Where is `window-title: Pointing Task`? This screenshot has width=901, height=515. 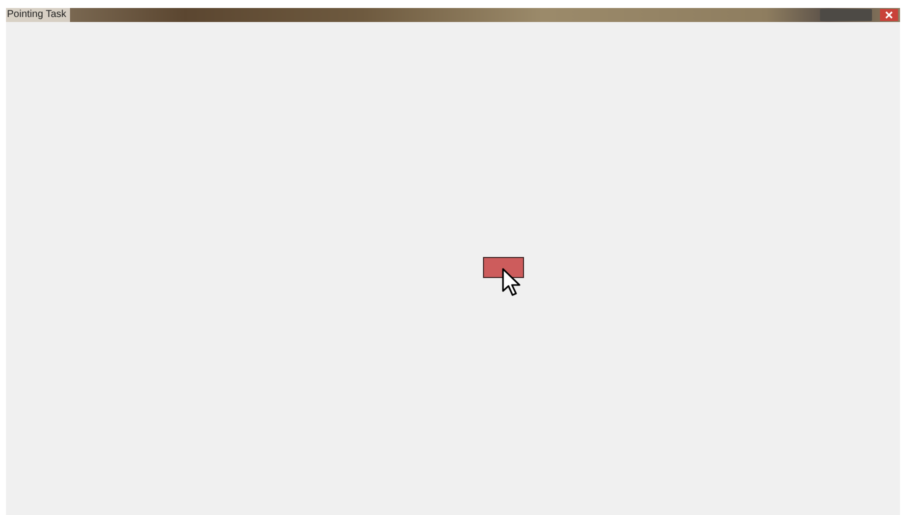 window-title: Pointing Task is located at coordinates (38, 15).